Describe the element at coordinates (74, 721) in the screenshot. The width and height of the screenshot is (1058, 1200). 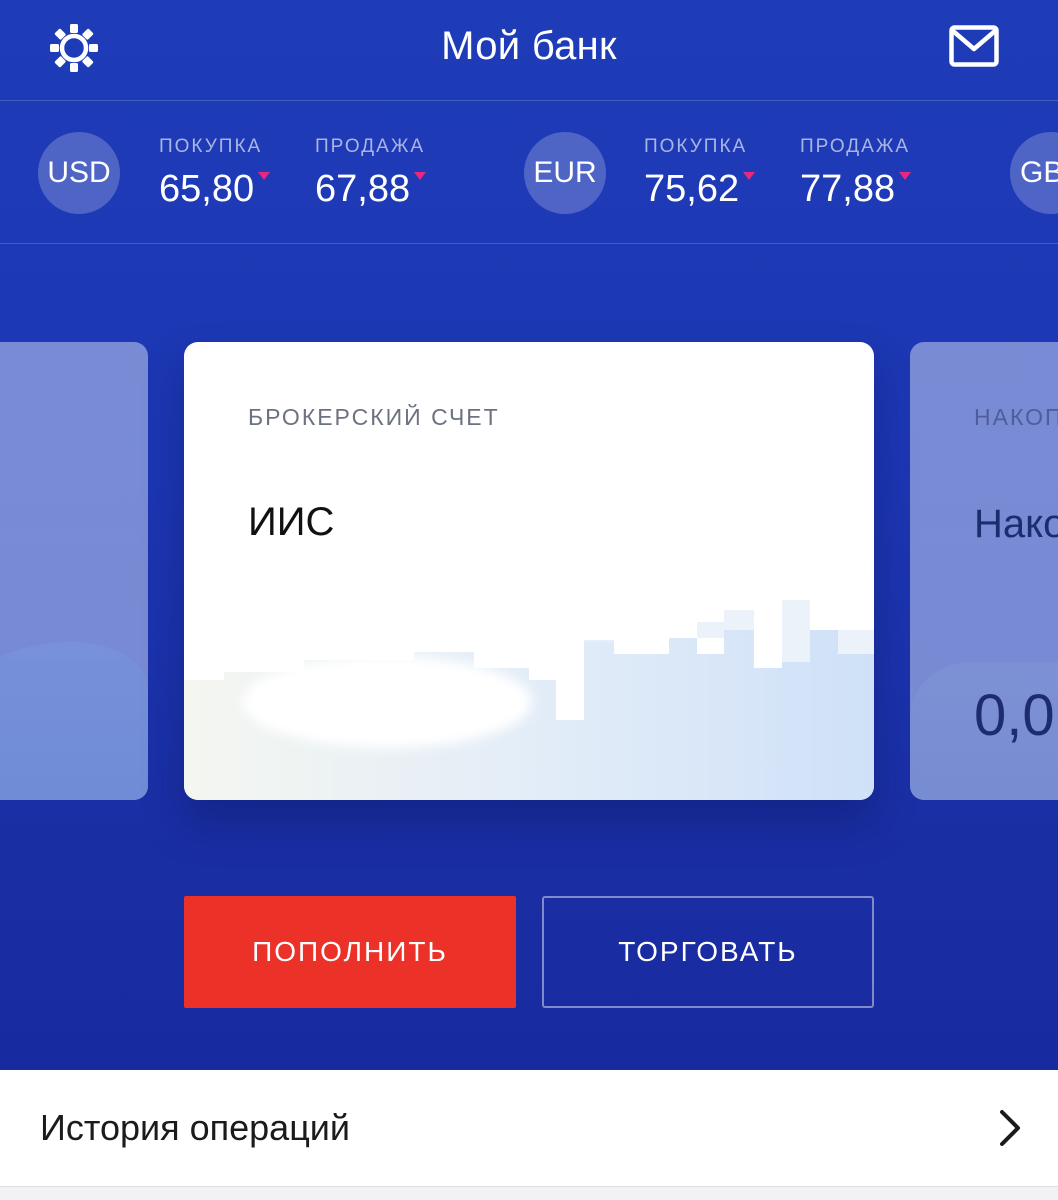
I see `card-wave-decoration` at that location.